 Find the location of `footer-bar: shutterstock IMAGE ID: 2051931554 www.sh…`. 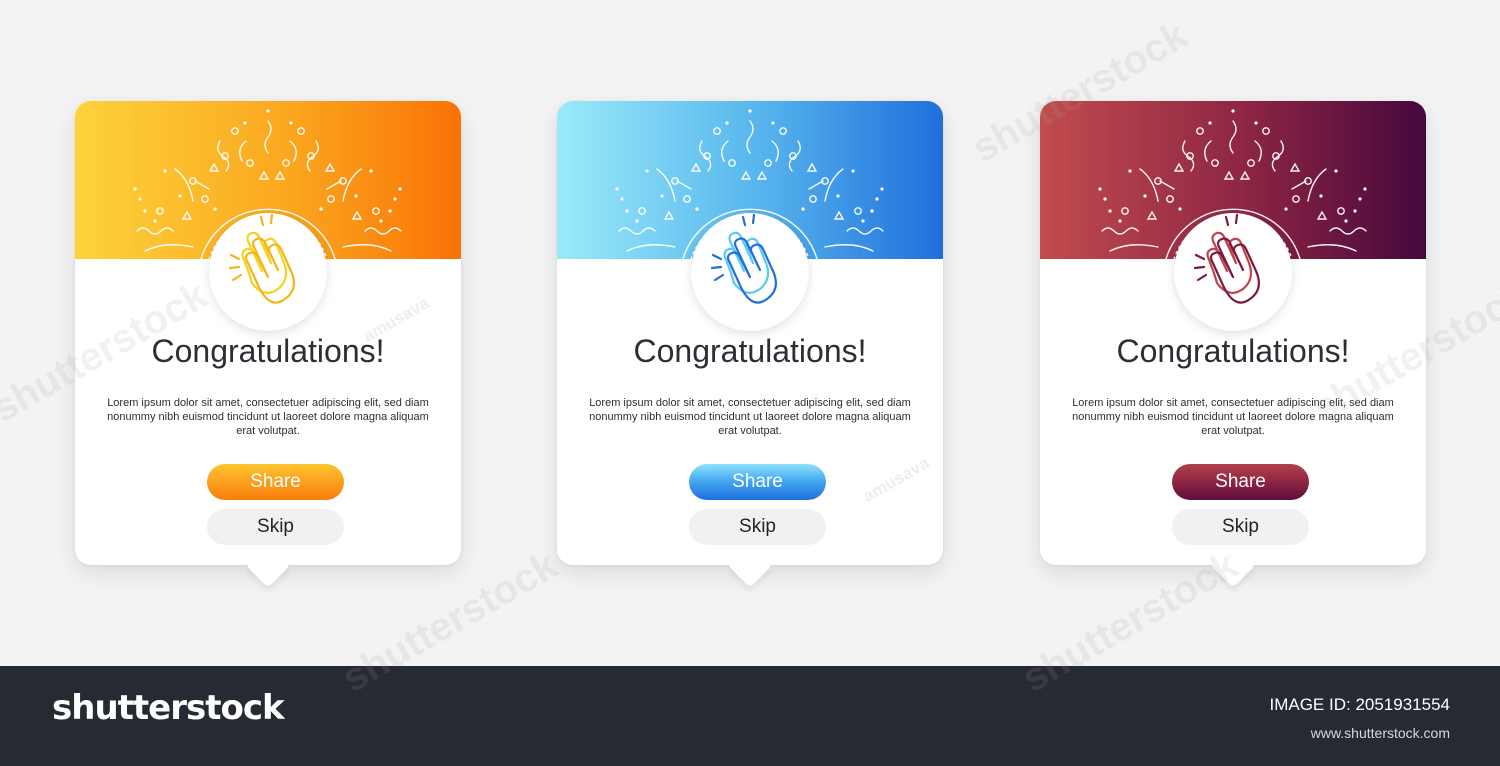

footer-bar: shutterstock IMAGE ID: 2051931554 www.sh… is located at coordinates (750, 716).